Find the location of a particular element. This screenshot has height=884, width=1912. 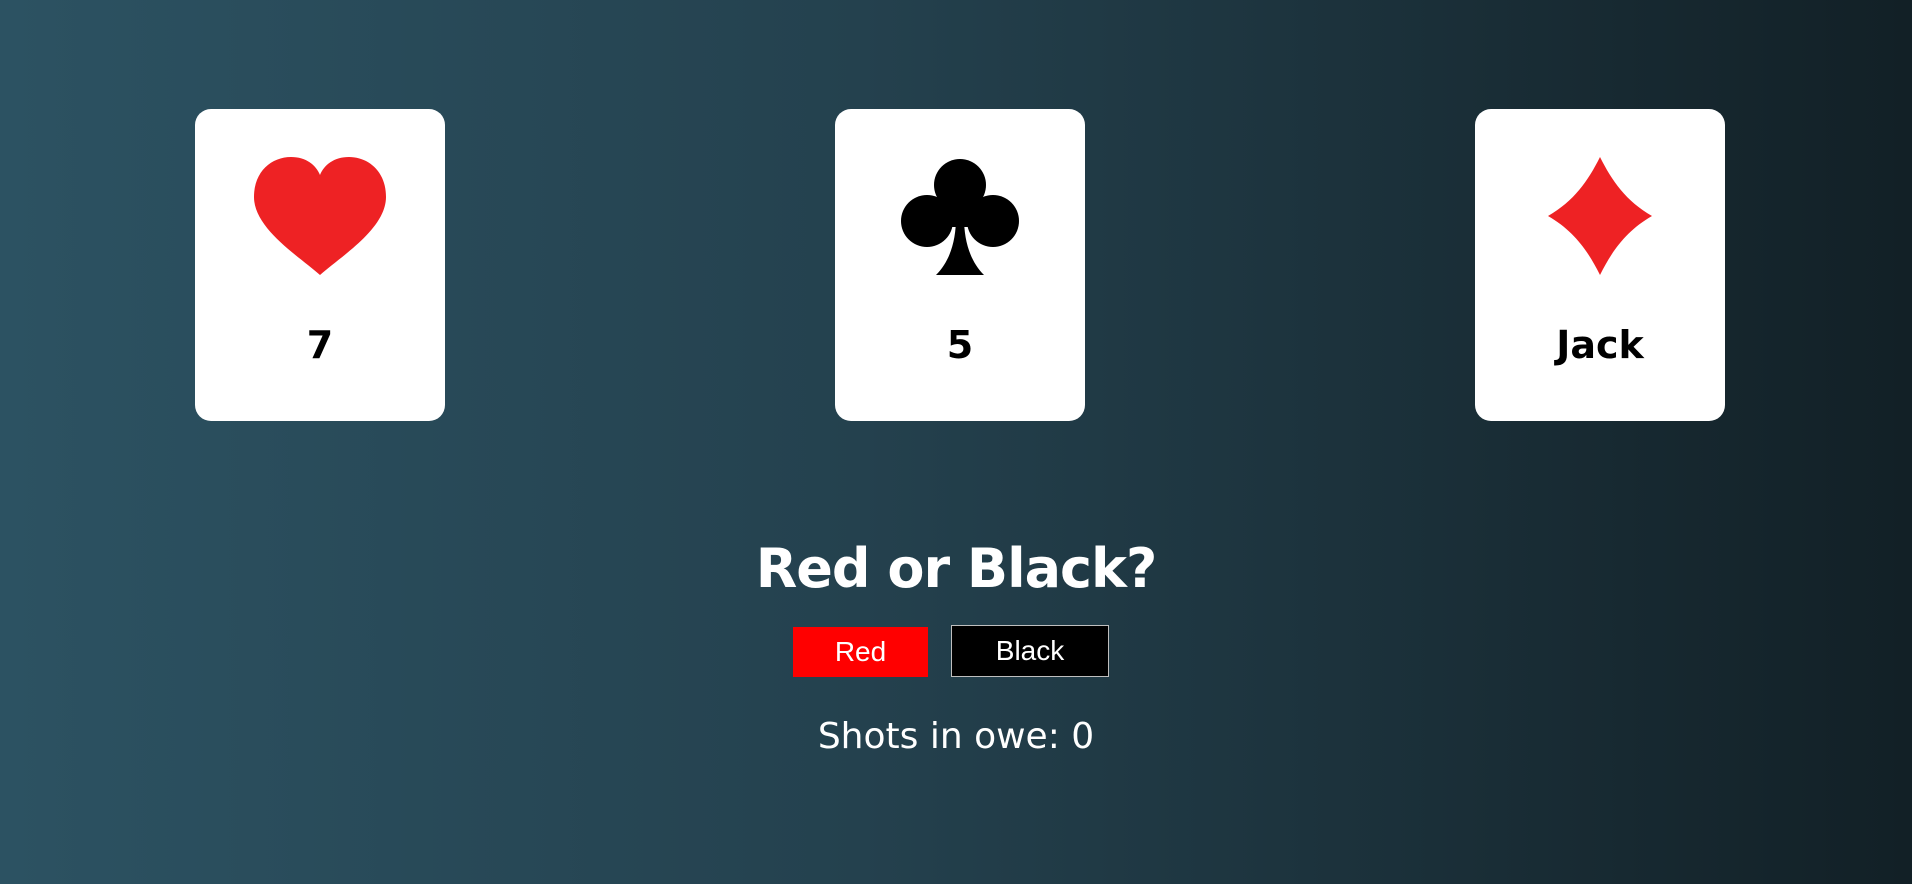

red-button: Red is located at coordinates (860, 652).